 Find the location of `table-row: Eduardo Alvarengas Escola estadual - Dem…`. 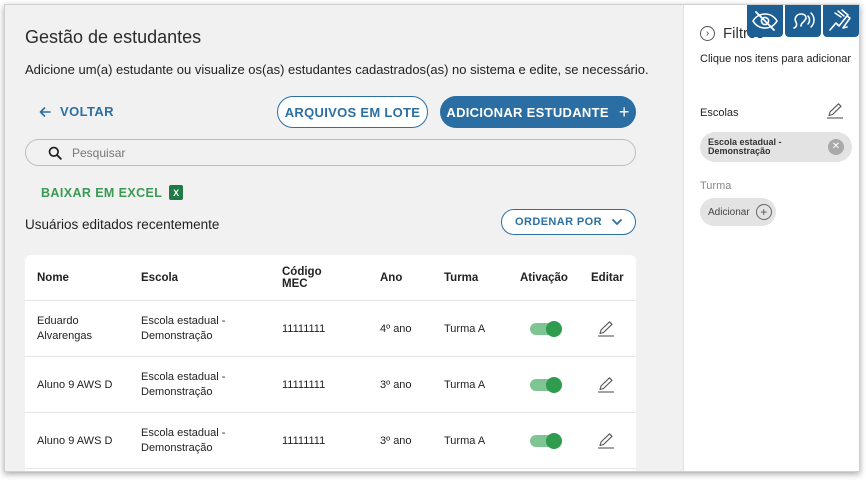

table-row: Eduardo Alvarengas Escola estadual - Dem… is located at coordinates (330, 329).